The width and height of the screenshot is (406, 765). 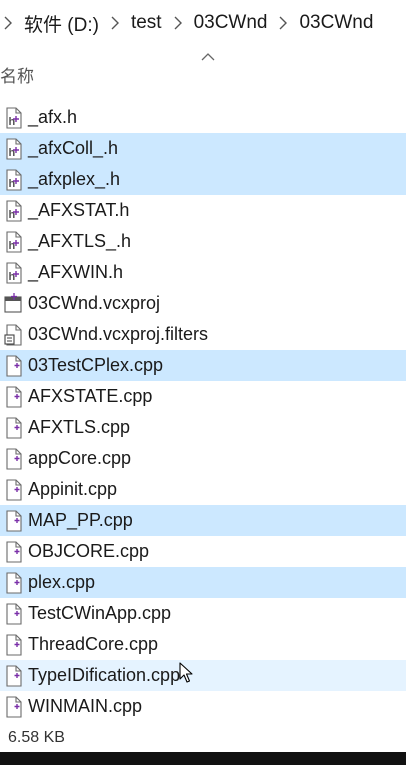 What do you see at coordinates (17, 74) in the screenshot?
I see `name-column-header: 名称` at bounding box center [17, 74].